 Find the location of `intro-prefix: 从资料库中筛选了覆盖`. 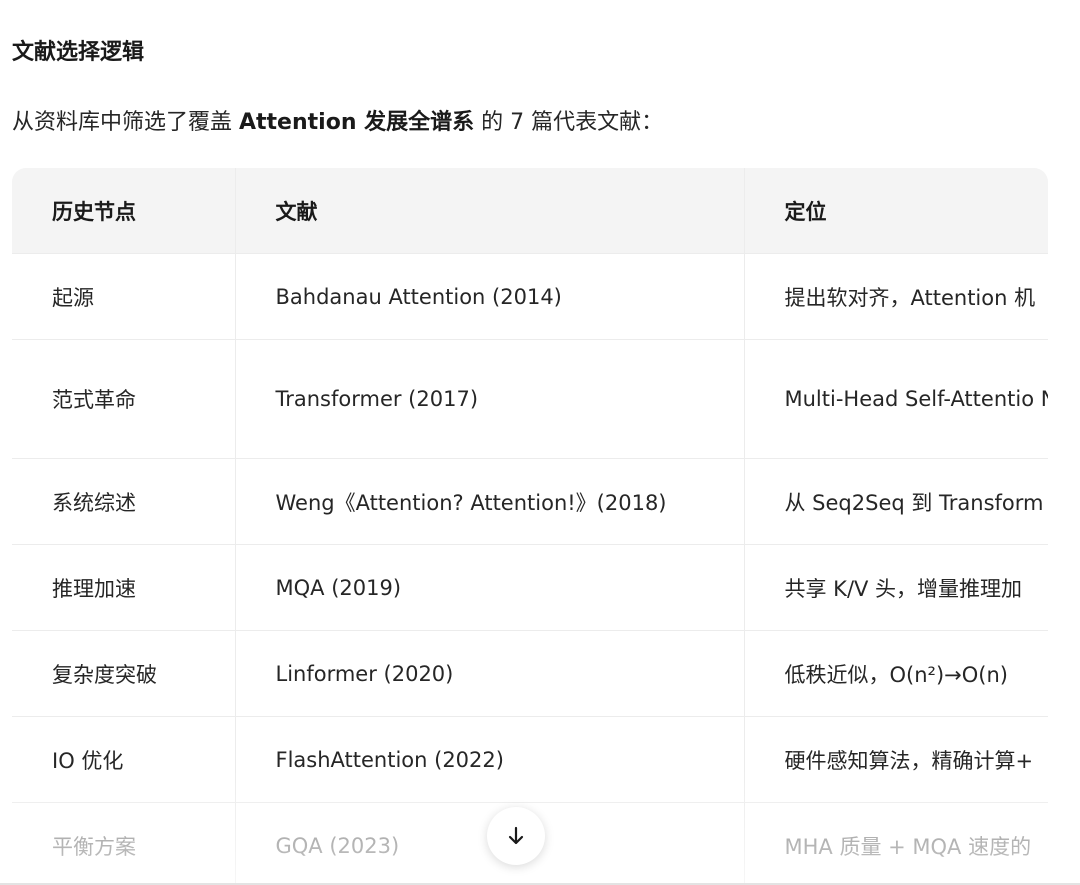

intro-prefix: 从资料库中筛选了覆盖 is located at coordinates (125, 122).